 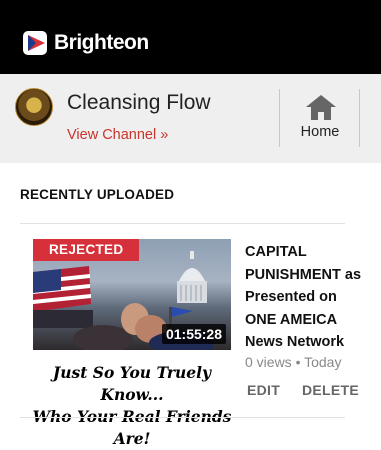 I want to click on home-label: Home, so click(x=320, y=132).